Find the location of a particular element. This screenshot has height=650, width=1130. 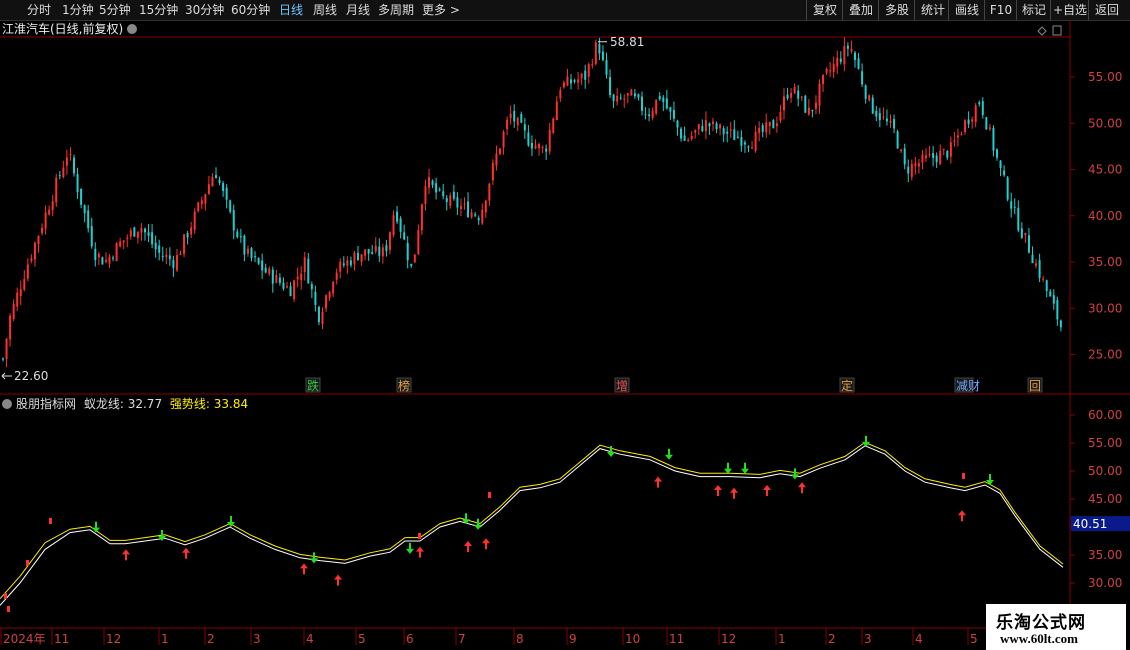

x-axis-label: 6 is located at coordinates (410, 639).